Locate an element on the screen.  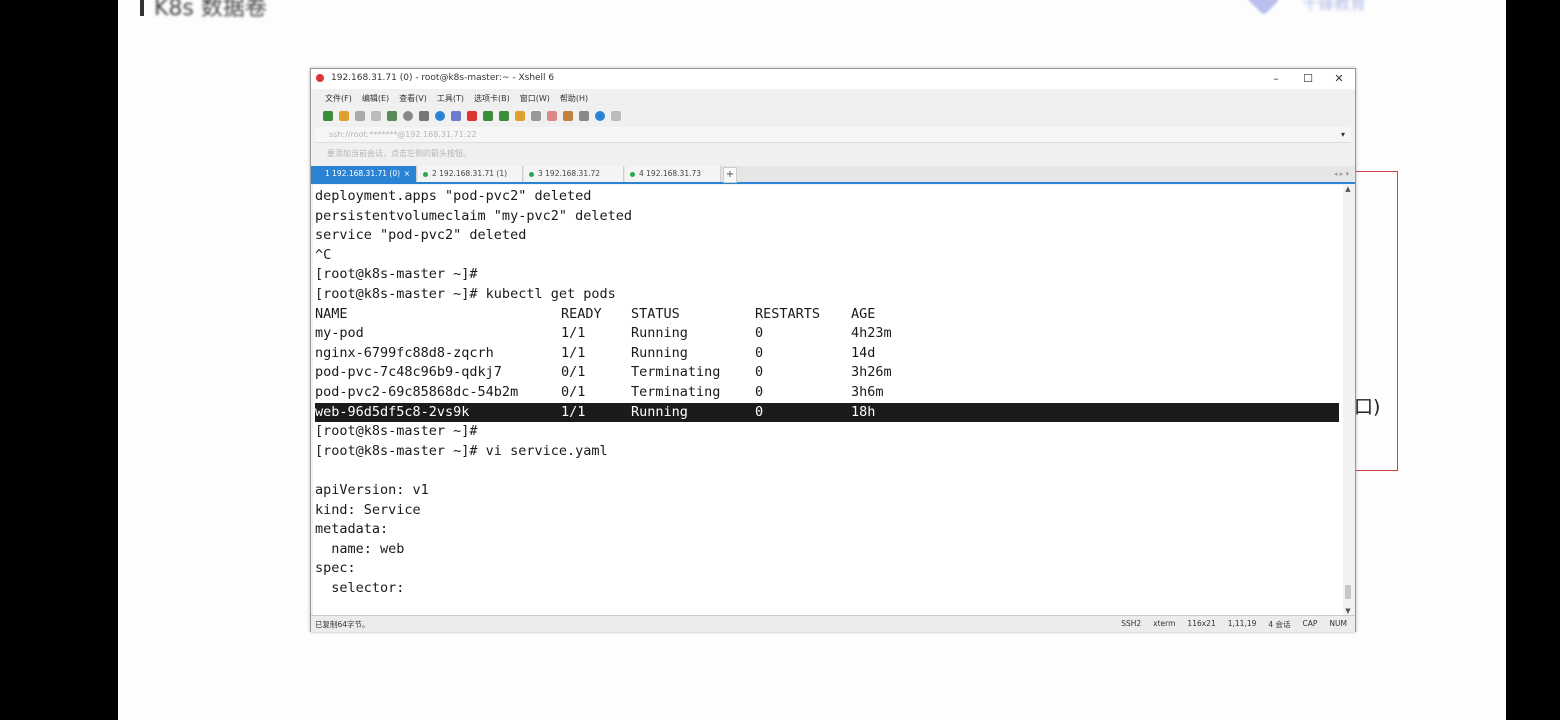
keyboard-icon is located at coordinates (536, 116).